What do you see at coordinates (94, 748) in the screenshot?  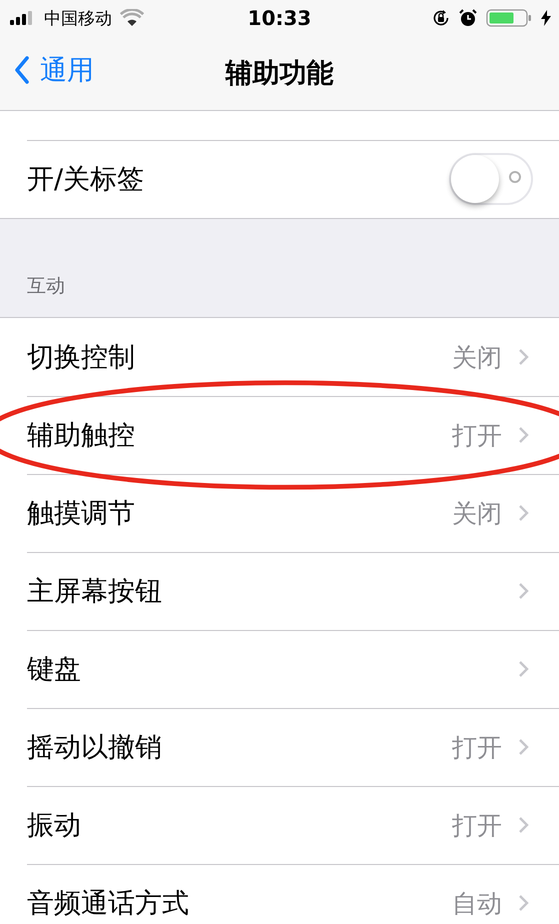 I see `row-label: 摇动以撤销` at bounding box center [94, 748].